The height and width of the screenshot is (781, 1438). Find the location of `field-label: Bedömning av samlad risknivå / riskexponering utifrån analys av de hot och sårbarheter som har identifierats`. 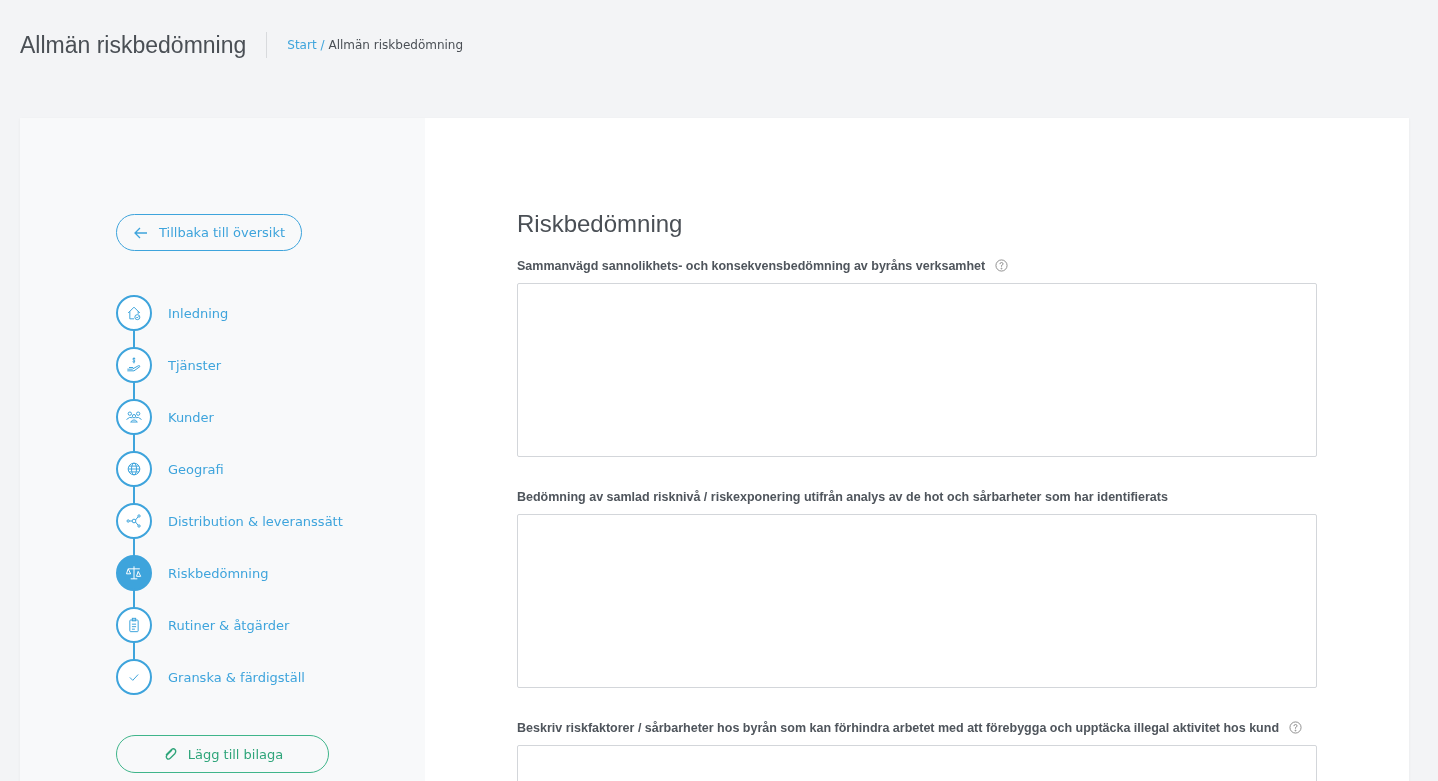

field-label: Bedömning av samlad risknivå / riskexponering utifrån analys av de hot och sårbarheter som har identifierats is located at coordinates (842, 497).